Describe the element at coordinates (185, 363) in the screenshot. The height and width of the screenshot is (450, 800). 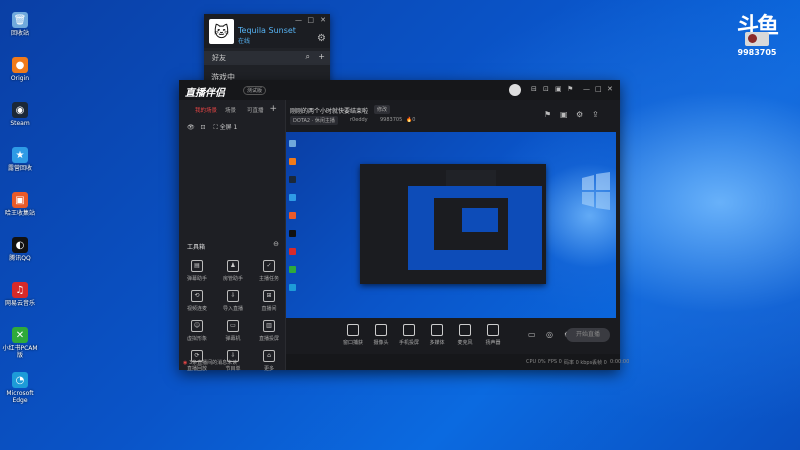
I see `notice-icon: ◉` at that location.